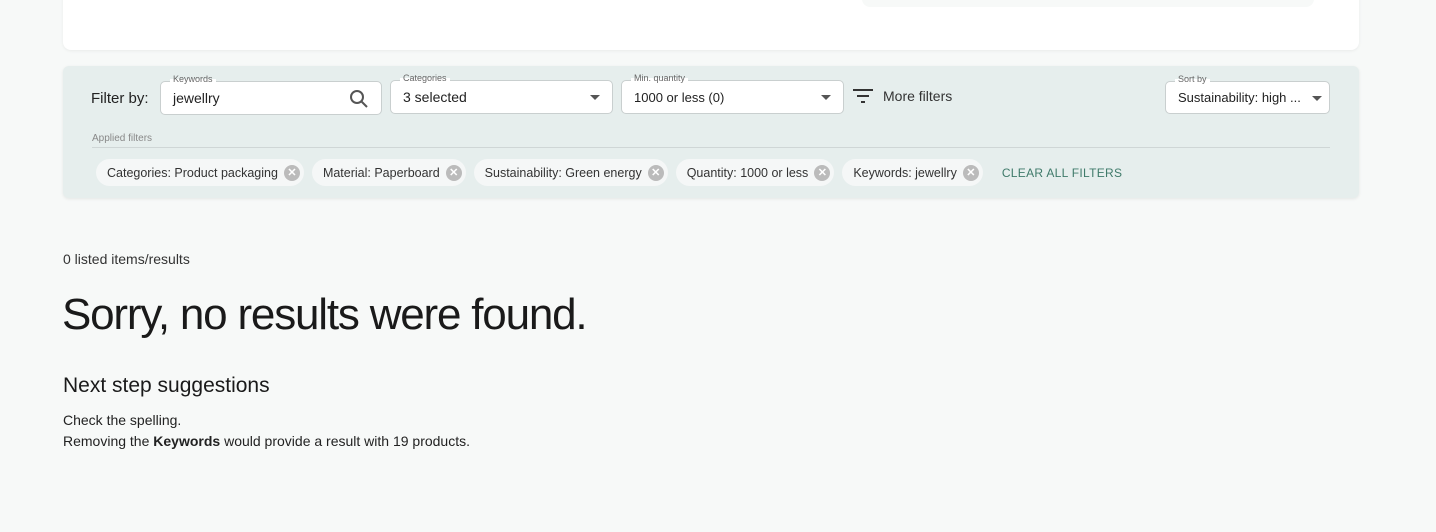 The height and width of the screenshot is (532, 1436). Describe the element at coordinates (325, 314) in the screenshot. I see `no-results-heading: Sorry, no results were found.` at that location.